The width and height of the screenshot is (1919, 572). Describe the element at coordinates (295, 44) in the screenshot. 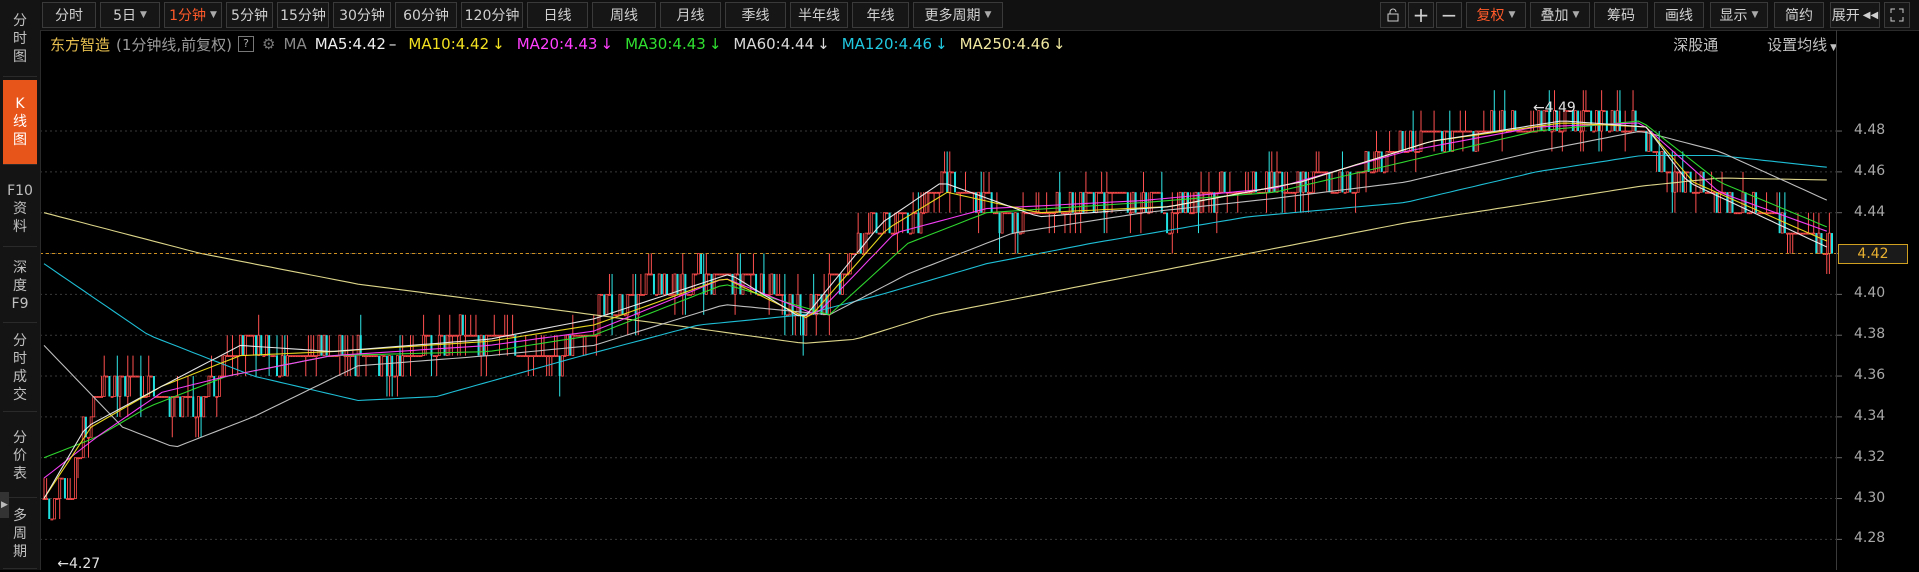

I see `ma-label: MA` at that location.